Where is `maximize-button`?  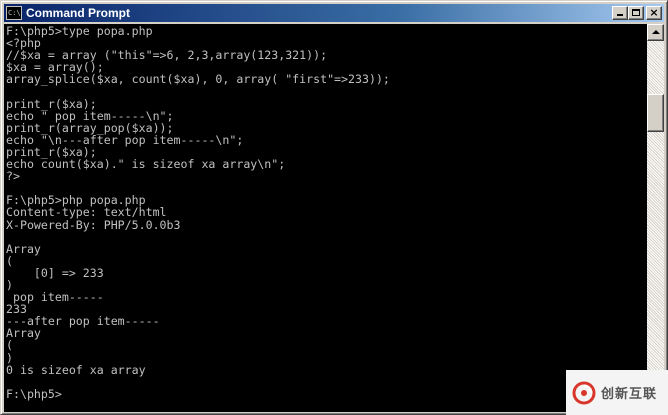 maximize-button is located at coordinates (636, 13).